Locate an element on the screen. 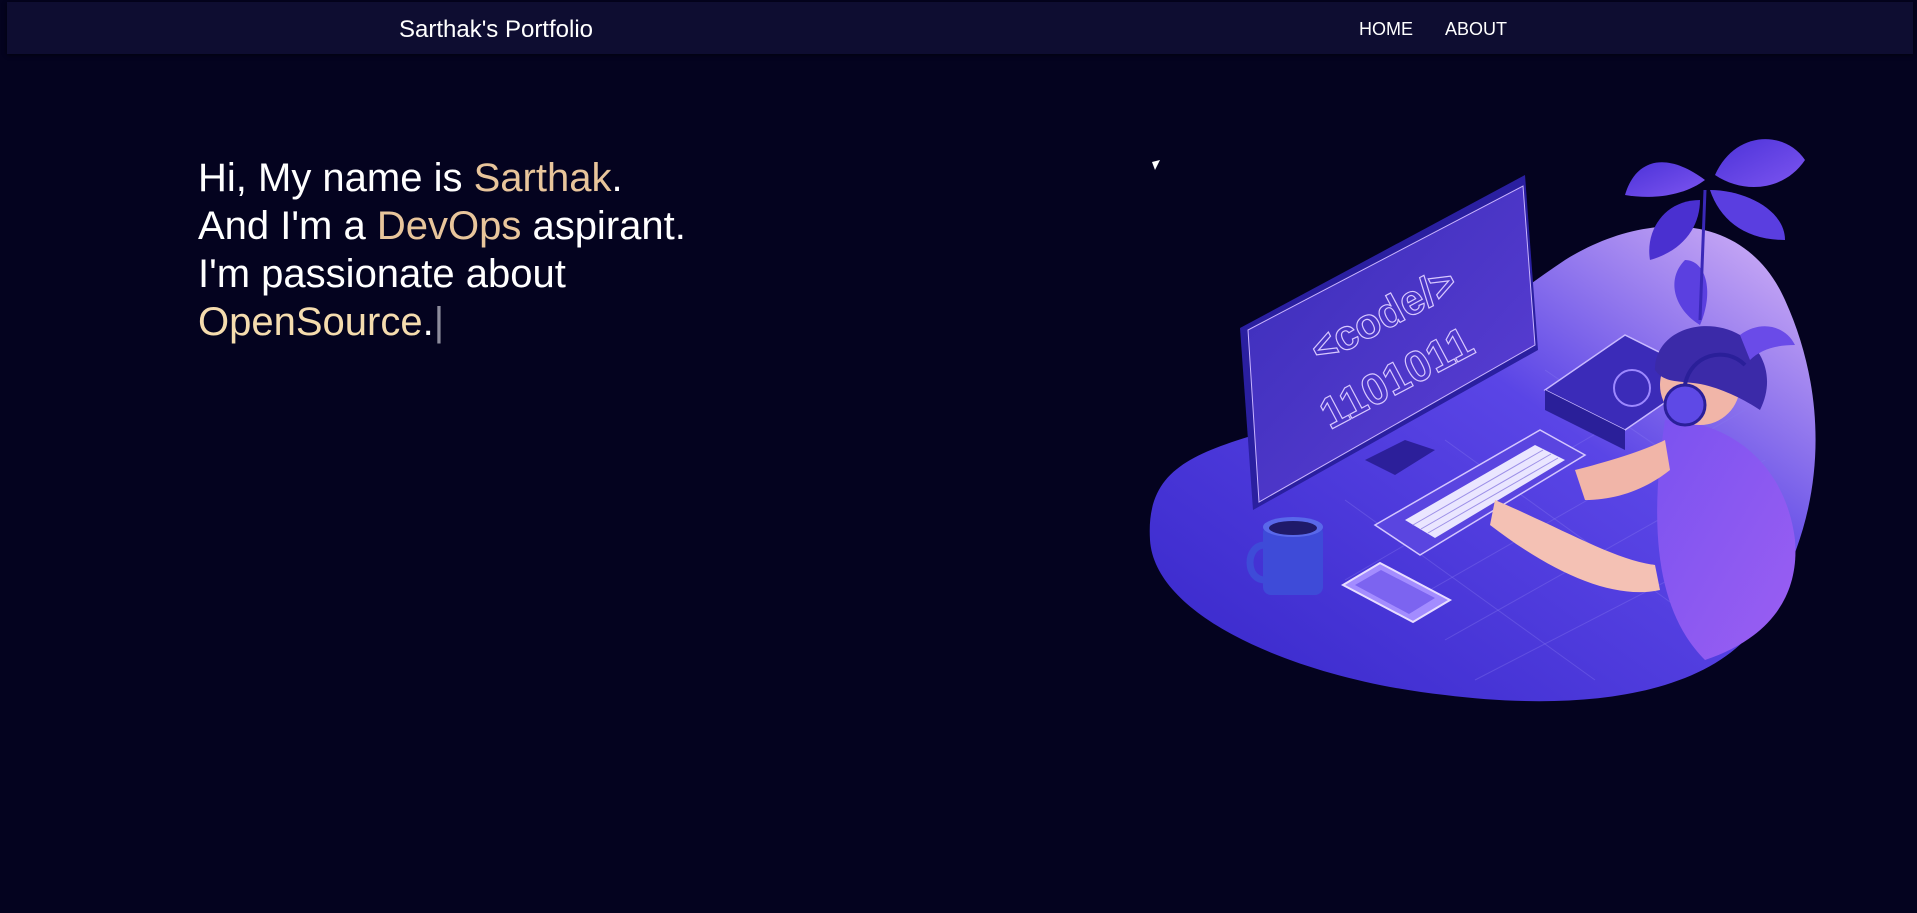 The height and width of the screenshot is (913, 1917). intro-line-role-prefix: And I'm a is located at coordinates (287, 226).